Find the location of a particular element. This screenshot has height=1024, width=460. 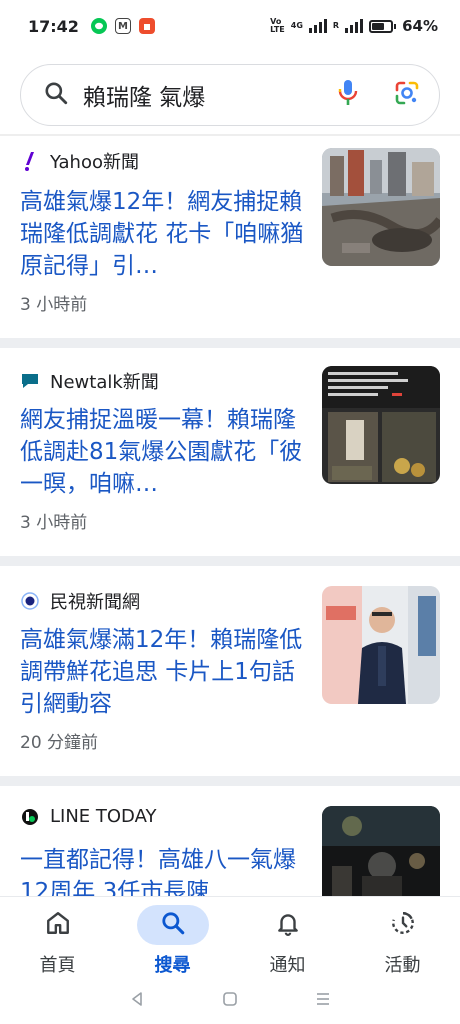

google-lens-icon is located at coordinates (407, 95).